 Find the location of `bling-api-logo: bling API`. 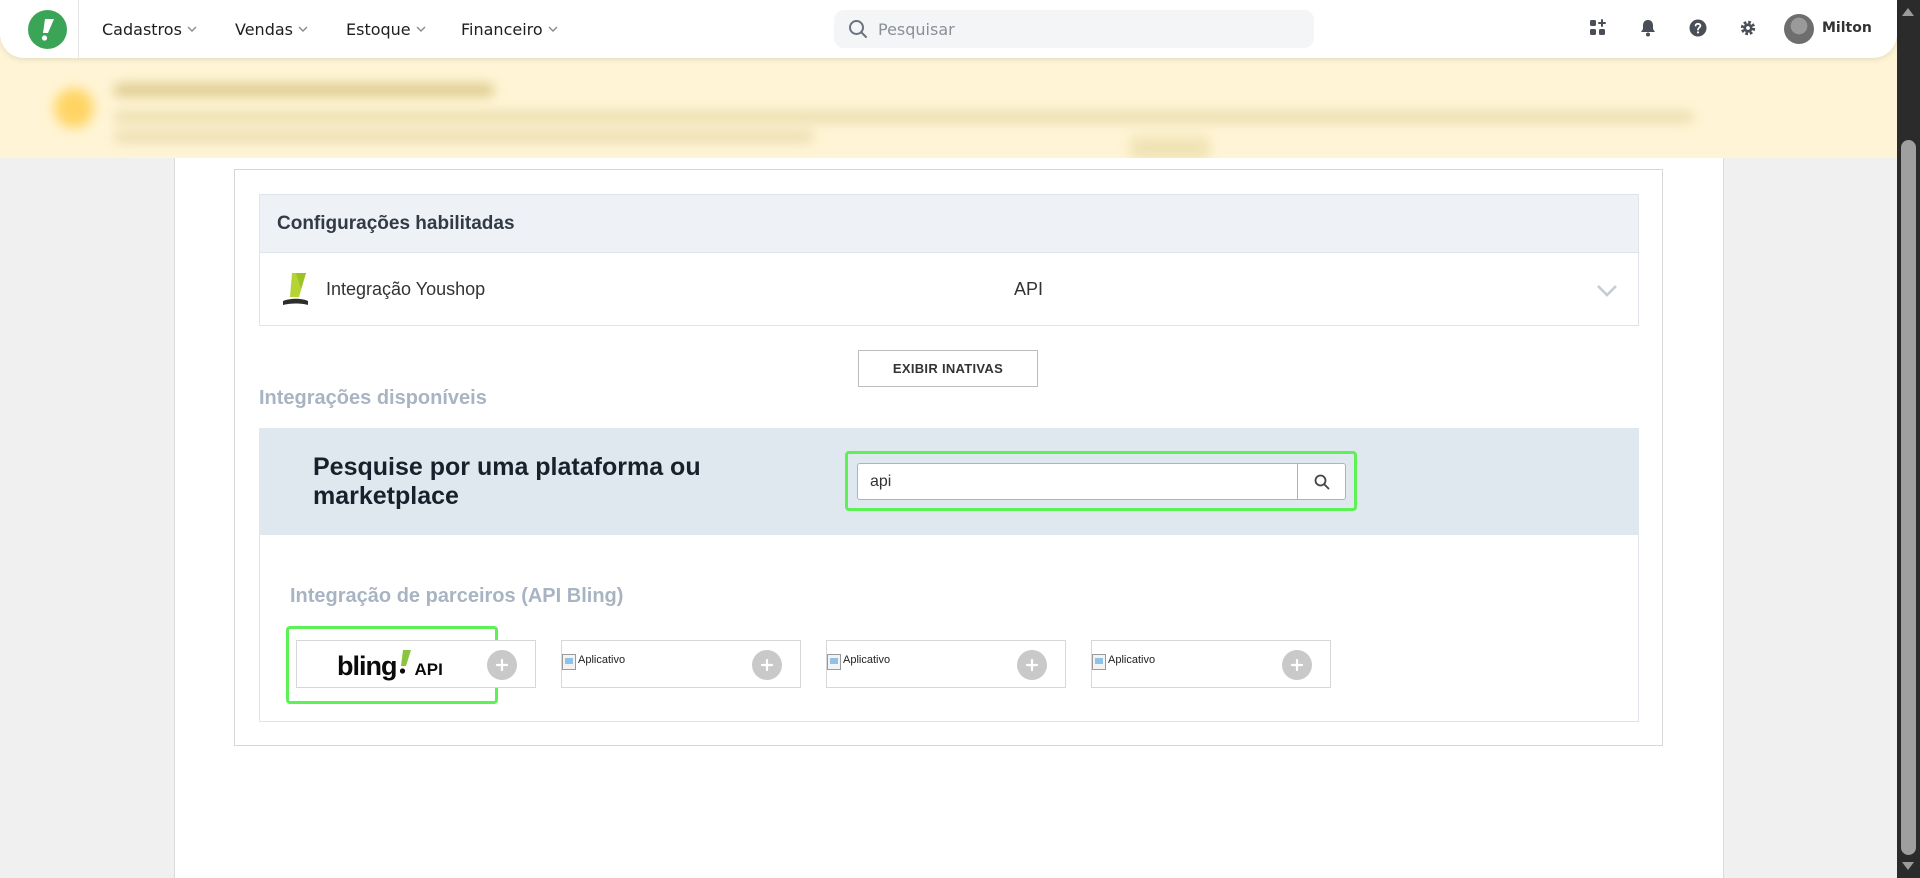

bling-api-logo: bling API is located at coordinates (390, 665).